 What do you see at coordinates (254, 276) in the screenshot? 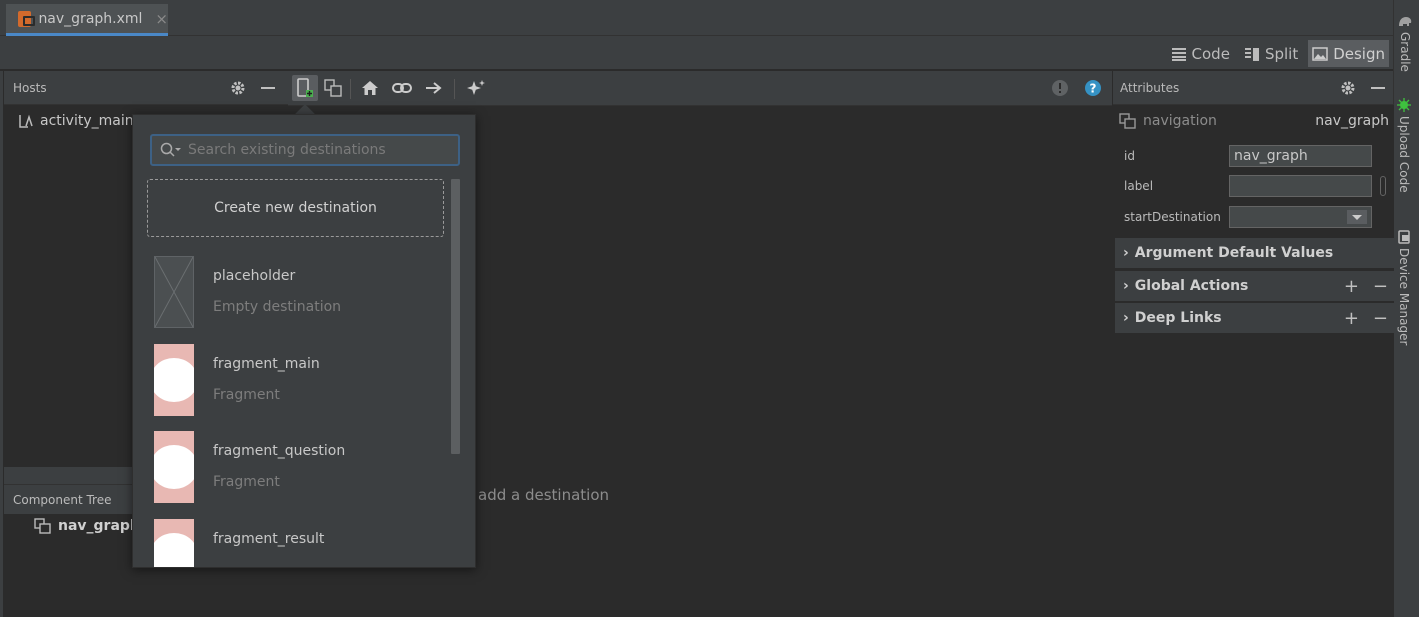
I see `destination-name: placeholder` at bounding box center [254, 276].